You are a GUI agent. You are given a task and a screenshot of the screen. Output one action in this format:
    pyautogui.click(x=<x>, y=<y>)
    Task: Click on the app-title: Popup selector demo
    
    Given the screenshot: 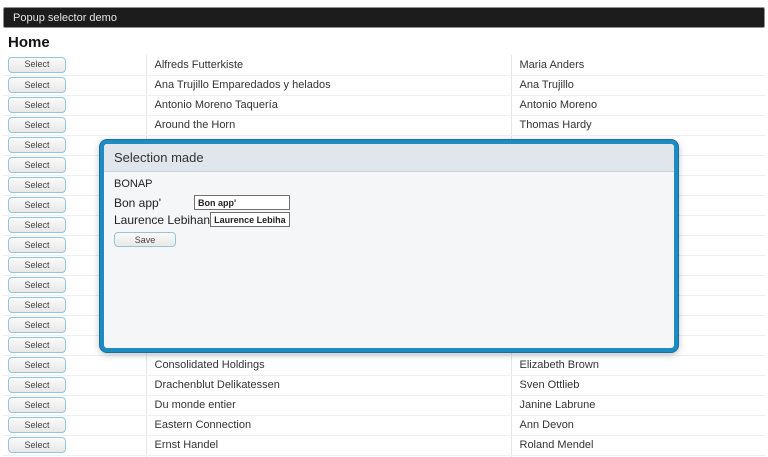 What is the action you would take?
    pyautogui.click(x=65, y=17)
    